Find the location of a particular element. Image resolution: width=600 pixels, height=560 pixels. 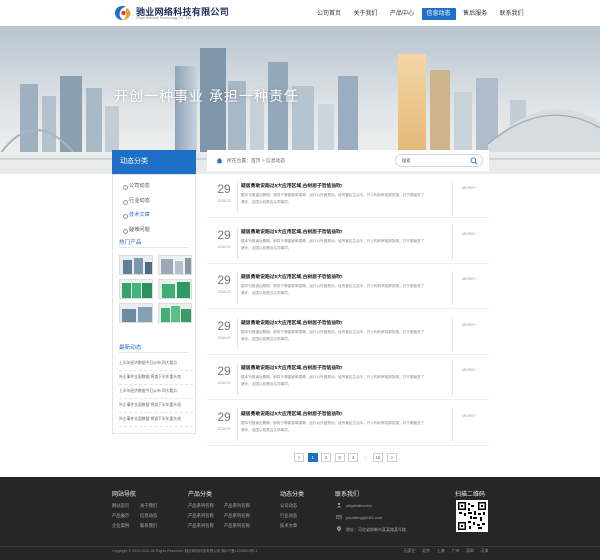

main-nav: 公司首页 关于我们 产品中心 信息动态 售后服务 联系我们 is located at coordinates (421, 14).